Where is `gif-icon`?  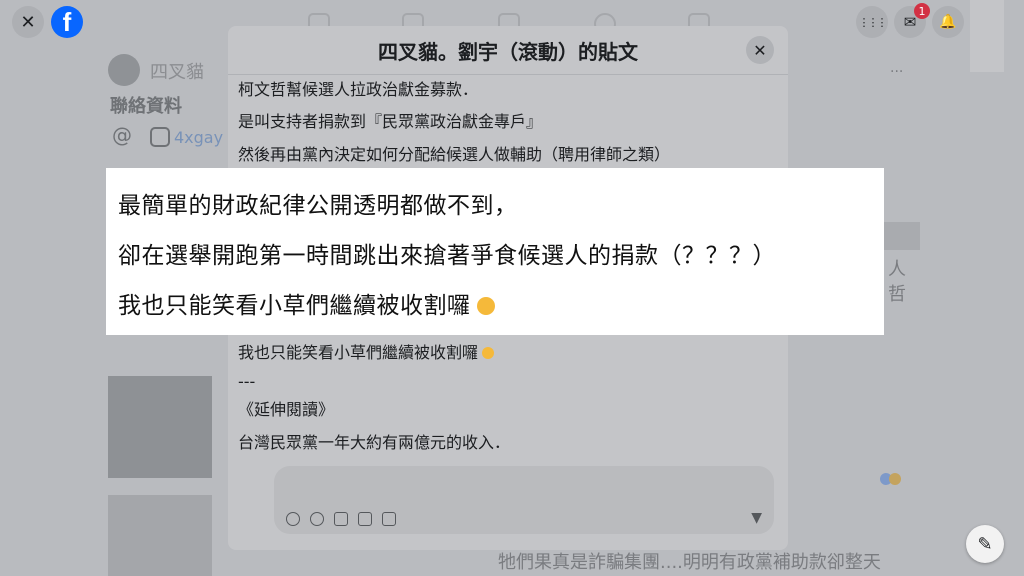 gif-icon is located at coordinates (365, 519).